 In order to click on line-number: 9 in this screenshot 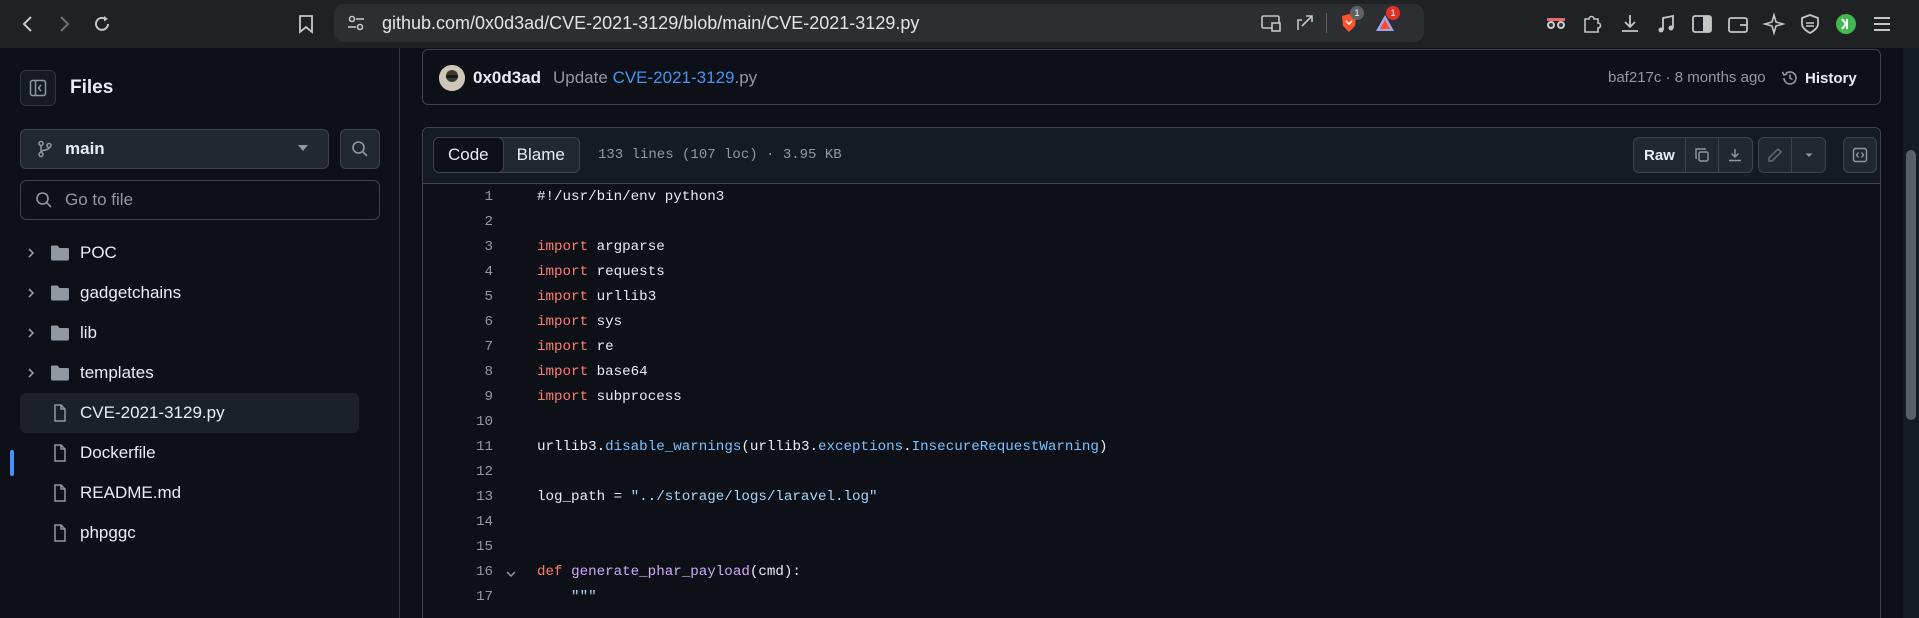, I will do `click(458, 397)`.